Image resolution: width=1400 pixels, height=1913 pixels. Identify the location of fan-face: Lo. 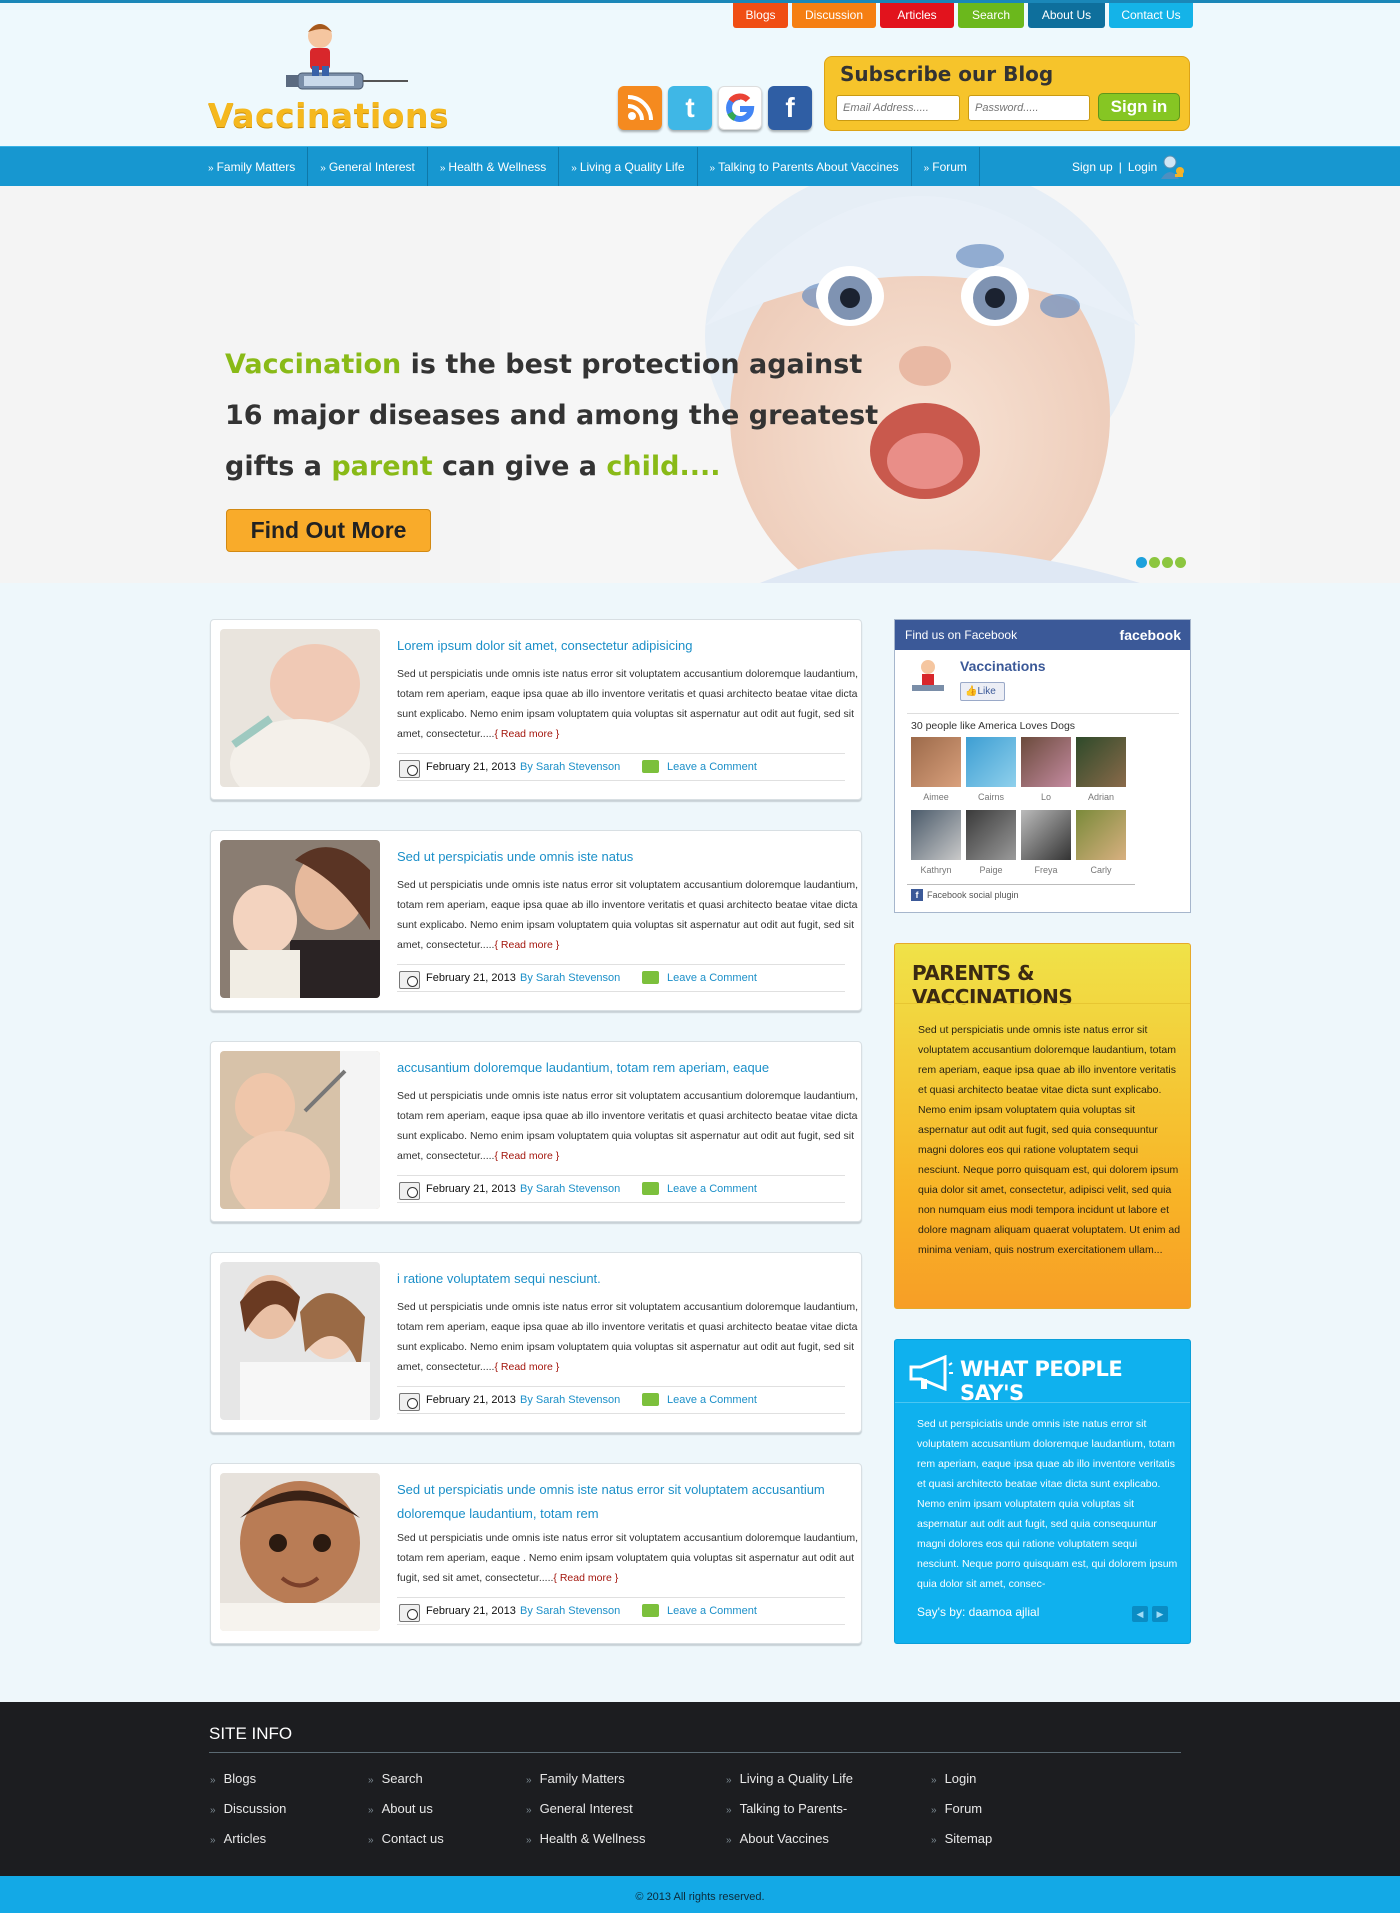
(1046, 773).